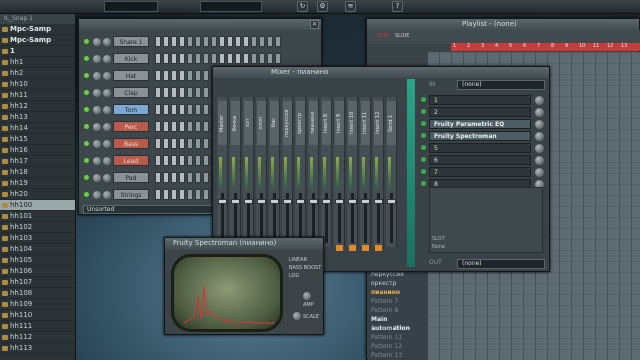  Describe the element at coordinates (398, 283) in the screenshot. I see `pattern-item: оркестр` at that location.